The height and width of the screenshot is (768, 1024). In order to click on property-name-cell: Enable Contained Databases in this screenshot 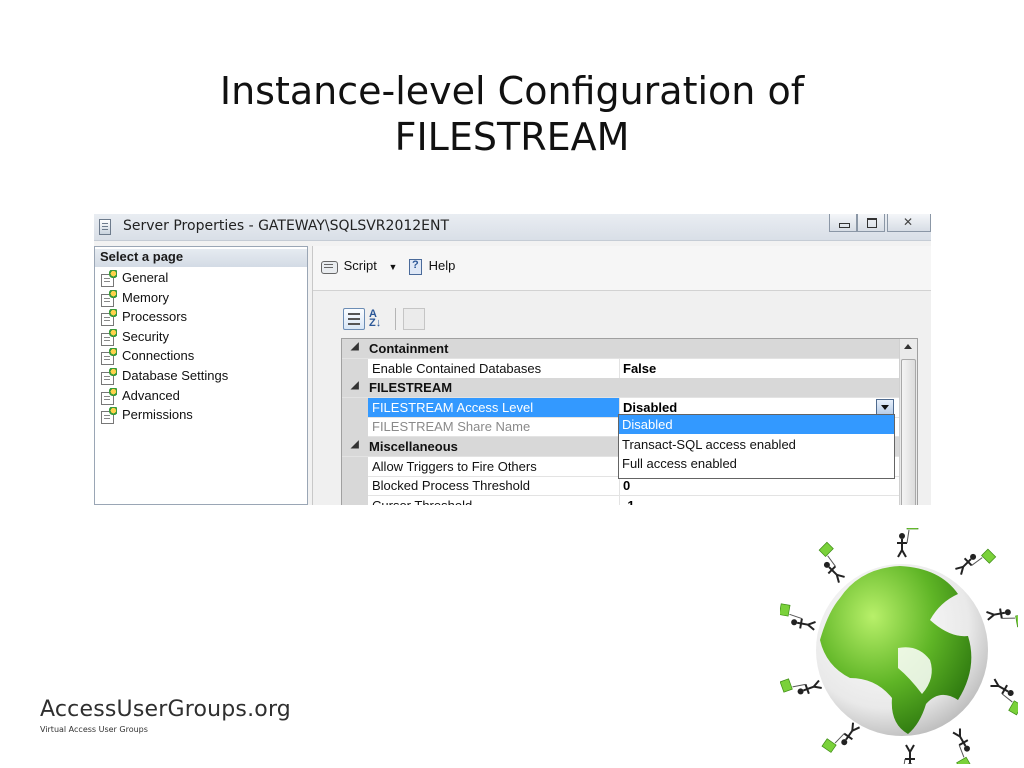, I will do `click(494, 368)`.